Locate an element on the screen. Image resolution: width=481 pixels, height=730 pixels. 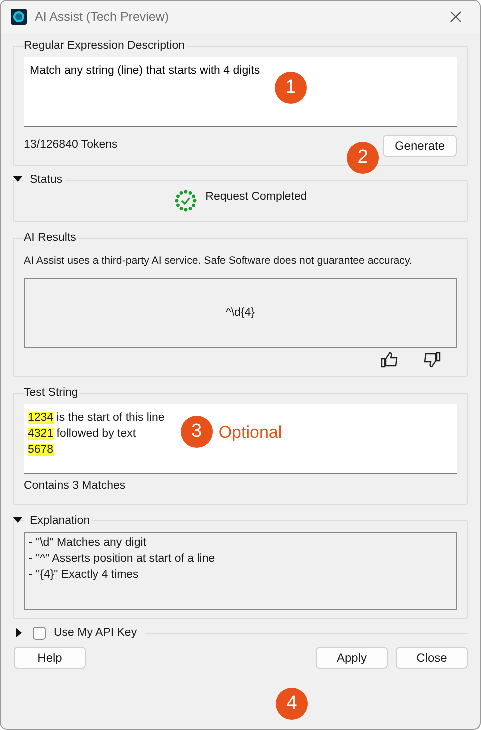
checkbox-label: Use My API Key is located at coordinates (96, 633).